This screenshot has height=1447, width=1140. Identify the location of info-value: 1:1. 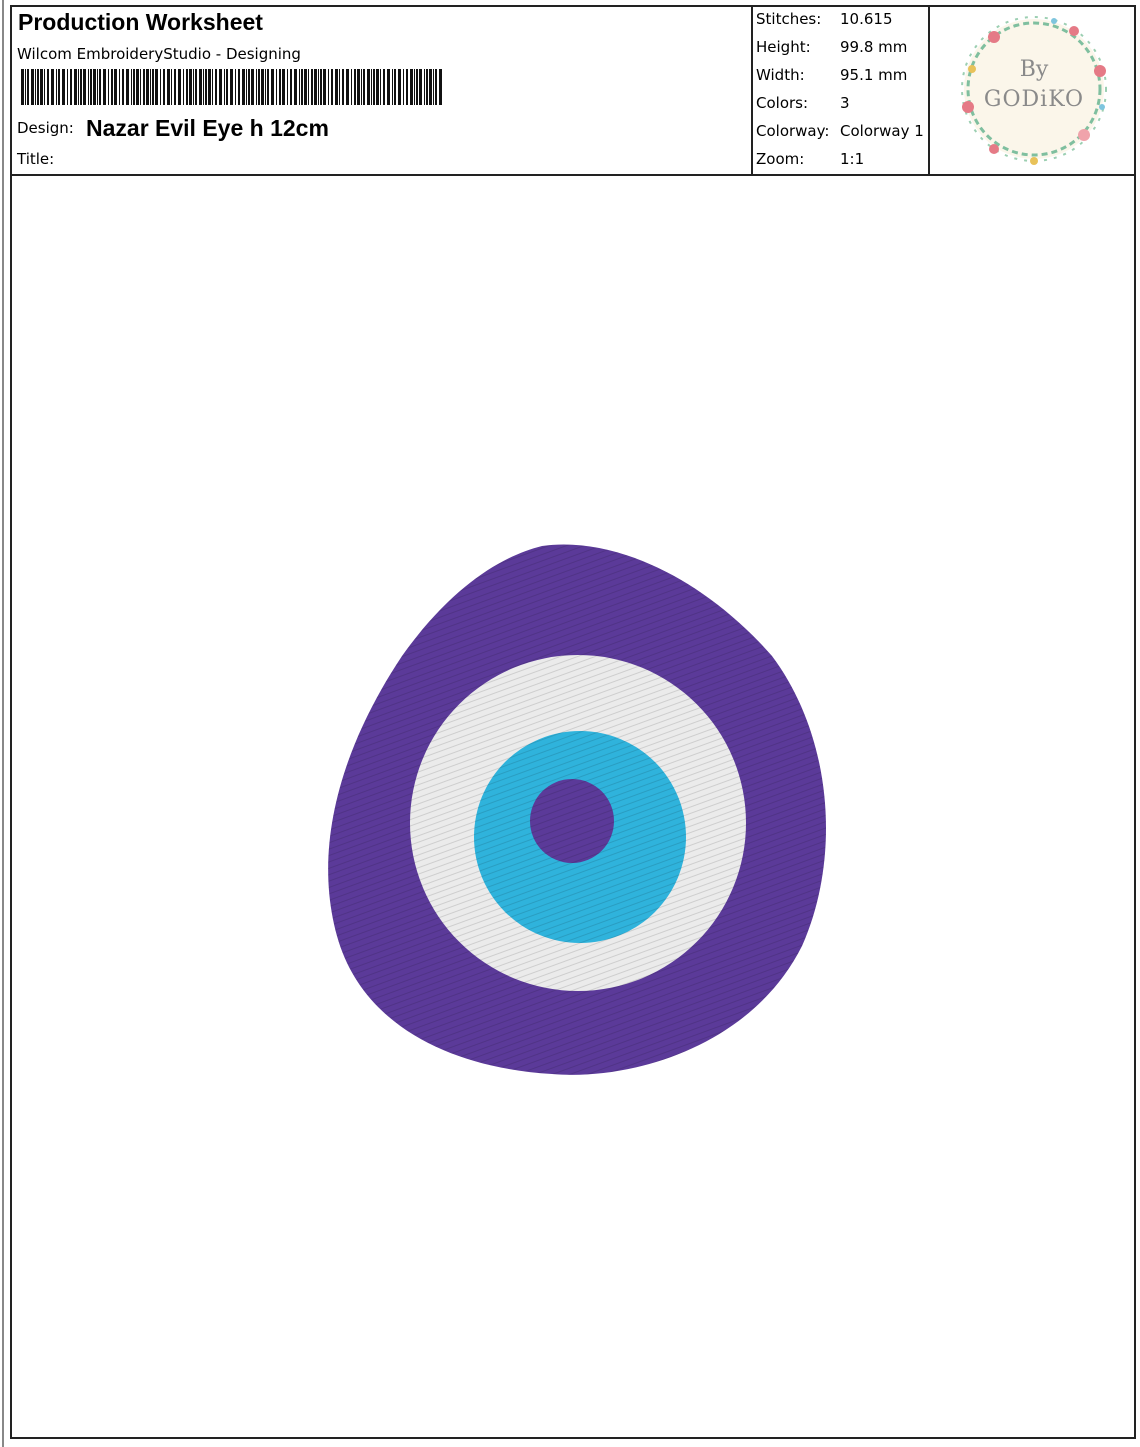
(852, 159).